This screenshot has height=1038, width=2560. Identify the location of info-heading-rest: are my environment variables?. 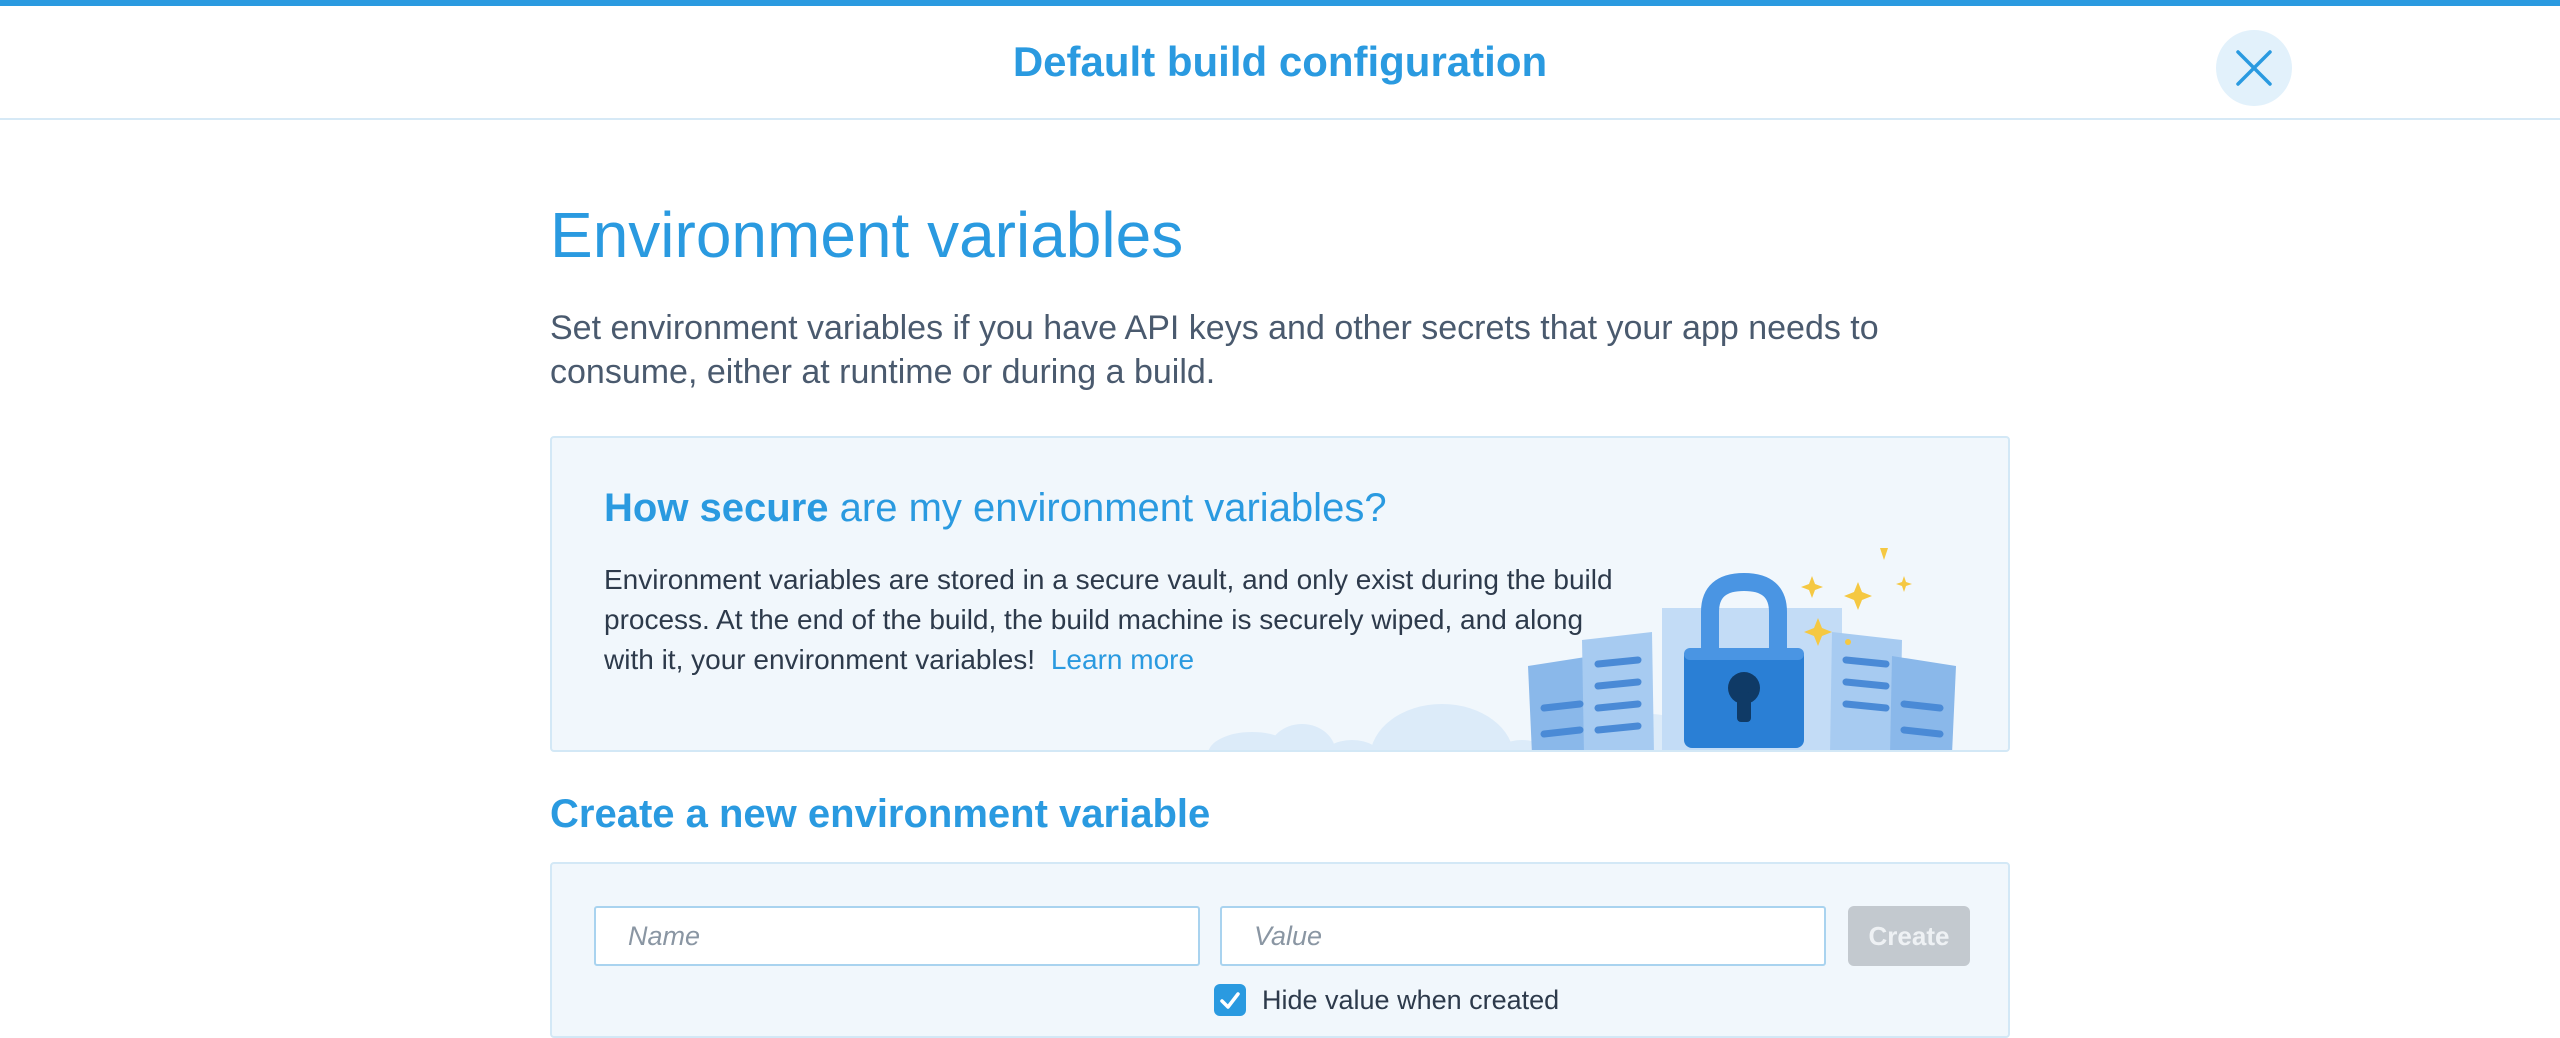
(1107, 508).